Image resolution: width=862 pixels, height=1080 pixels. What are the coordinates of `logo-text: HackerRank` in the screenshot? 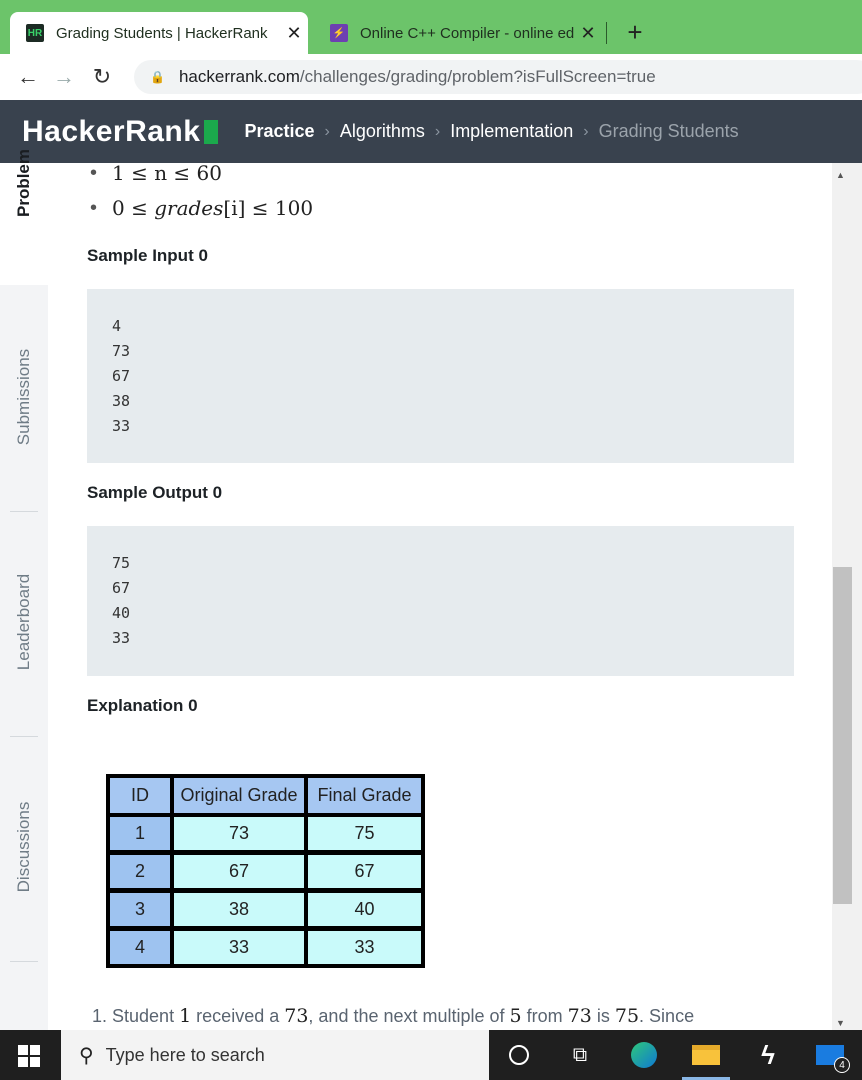 It's located at (111, 131).